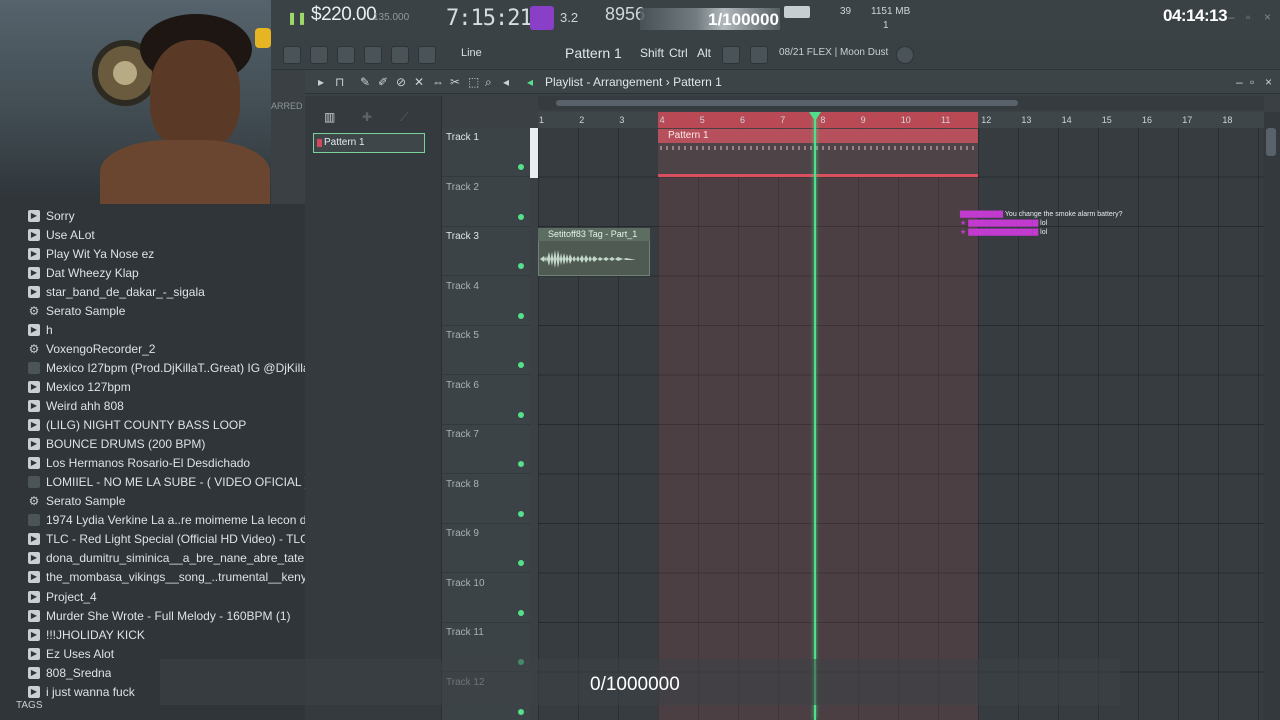  What do you see at coordinates (486, 598) in the screenshot?
I see `track-header: Track 10` at bounding box center [486, 598].